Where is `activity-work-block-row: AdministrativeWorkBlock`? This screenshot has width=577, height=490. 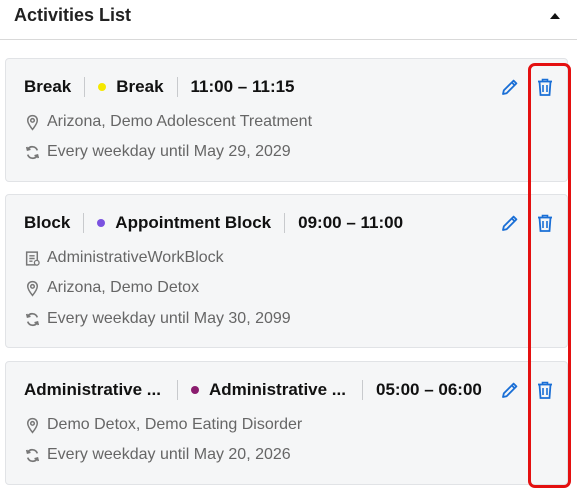 activity-work-block-row: AdministrativeWorkBlock is located at coordinates (124, 258).